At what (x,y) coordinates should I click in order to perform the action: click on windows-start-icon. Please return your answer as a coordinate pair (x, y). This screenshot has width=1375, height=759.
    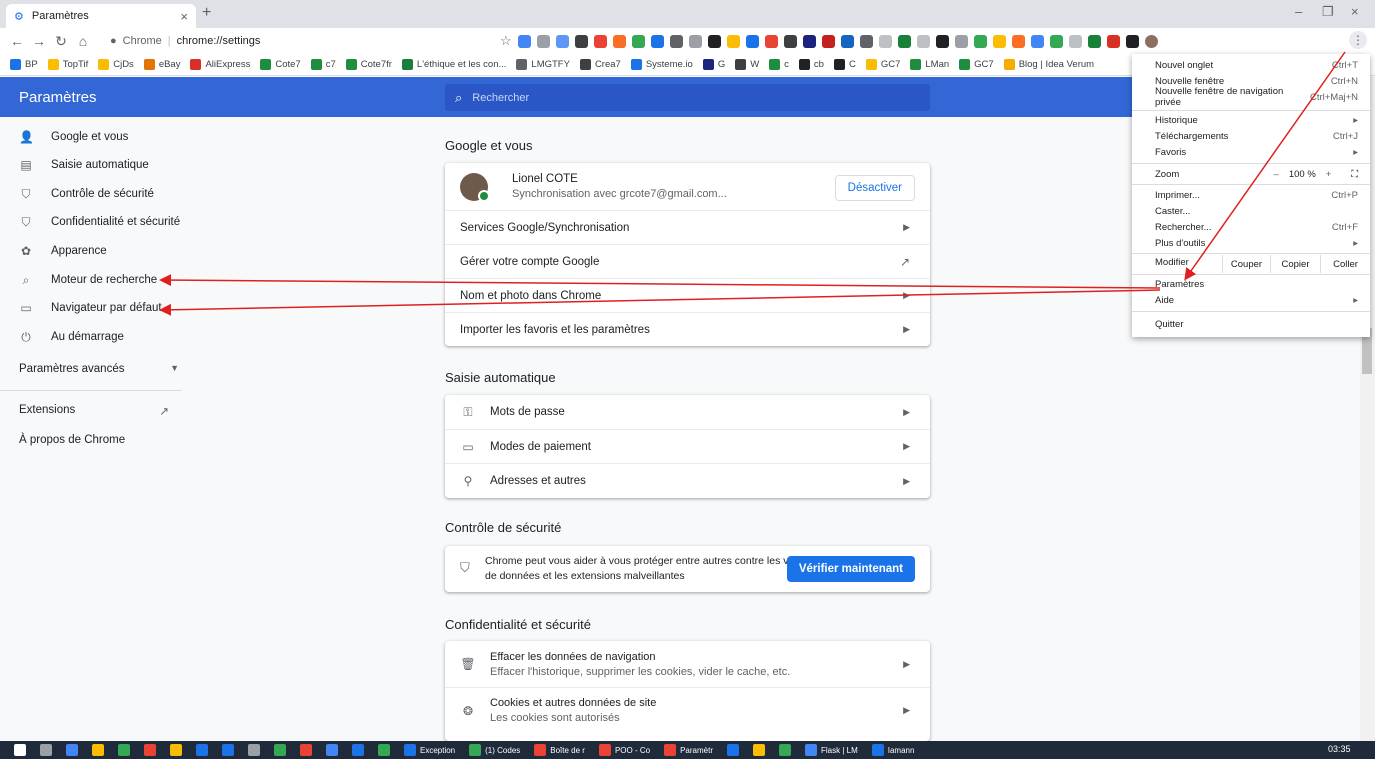
    Looking at the image, I should click on (20, 750).